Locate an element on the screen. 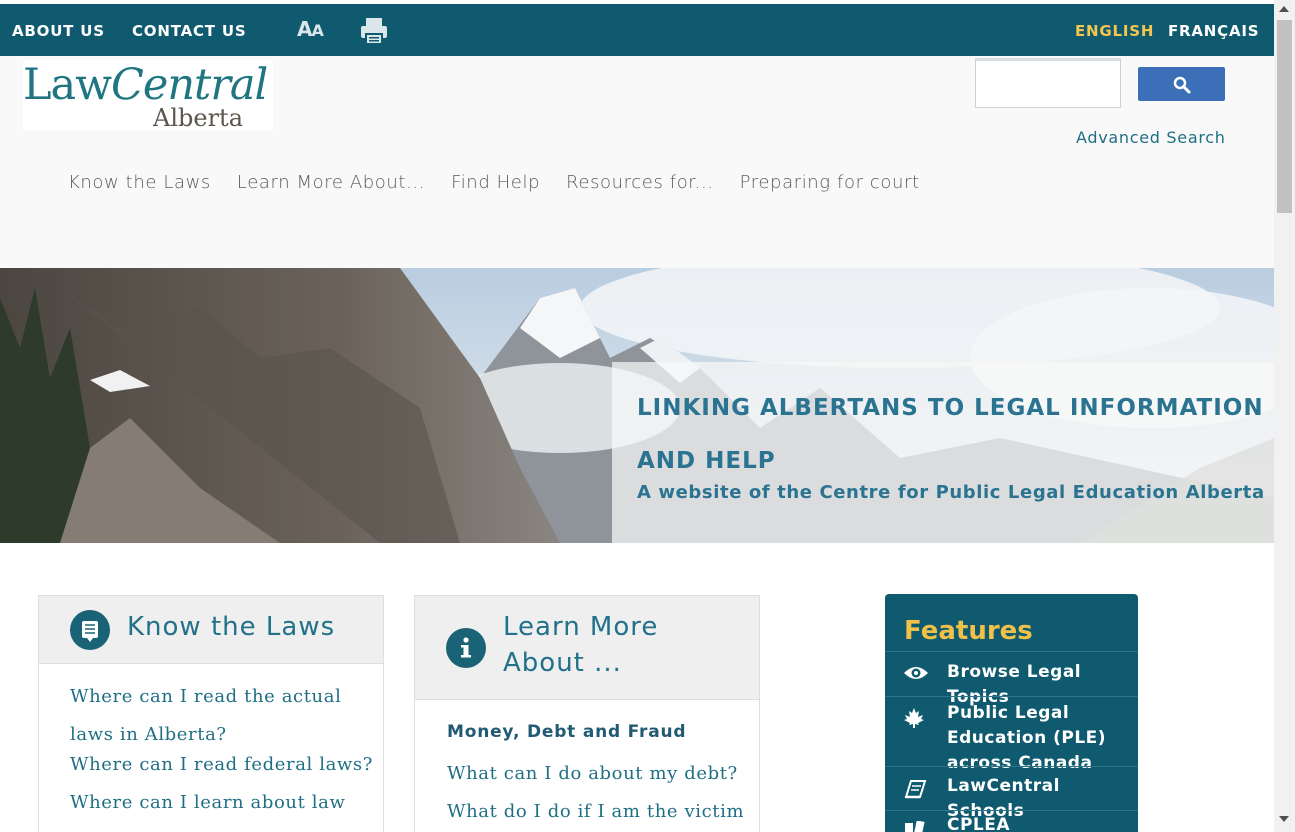 The width and height of the screenshot is (1295, 832). font-size-large-glyph: A is located at coordinates (305, 29).